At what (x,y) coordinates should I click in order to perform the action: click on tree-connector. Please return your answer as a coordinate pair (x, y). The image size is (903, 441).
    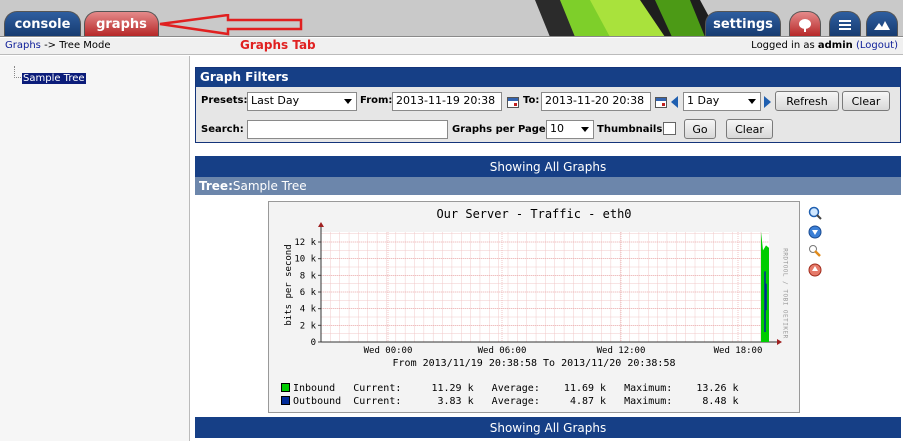
    Looking at the image, I should click on (17, 72).